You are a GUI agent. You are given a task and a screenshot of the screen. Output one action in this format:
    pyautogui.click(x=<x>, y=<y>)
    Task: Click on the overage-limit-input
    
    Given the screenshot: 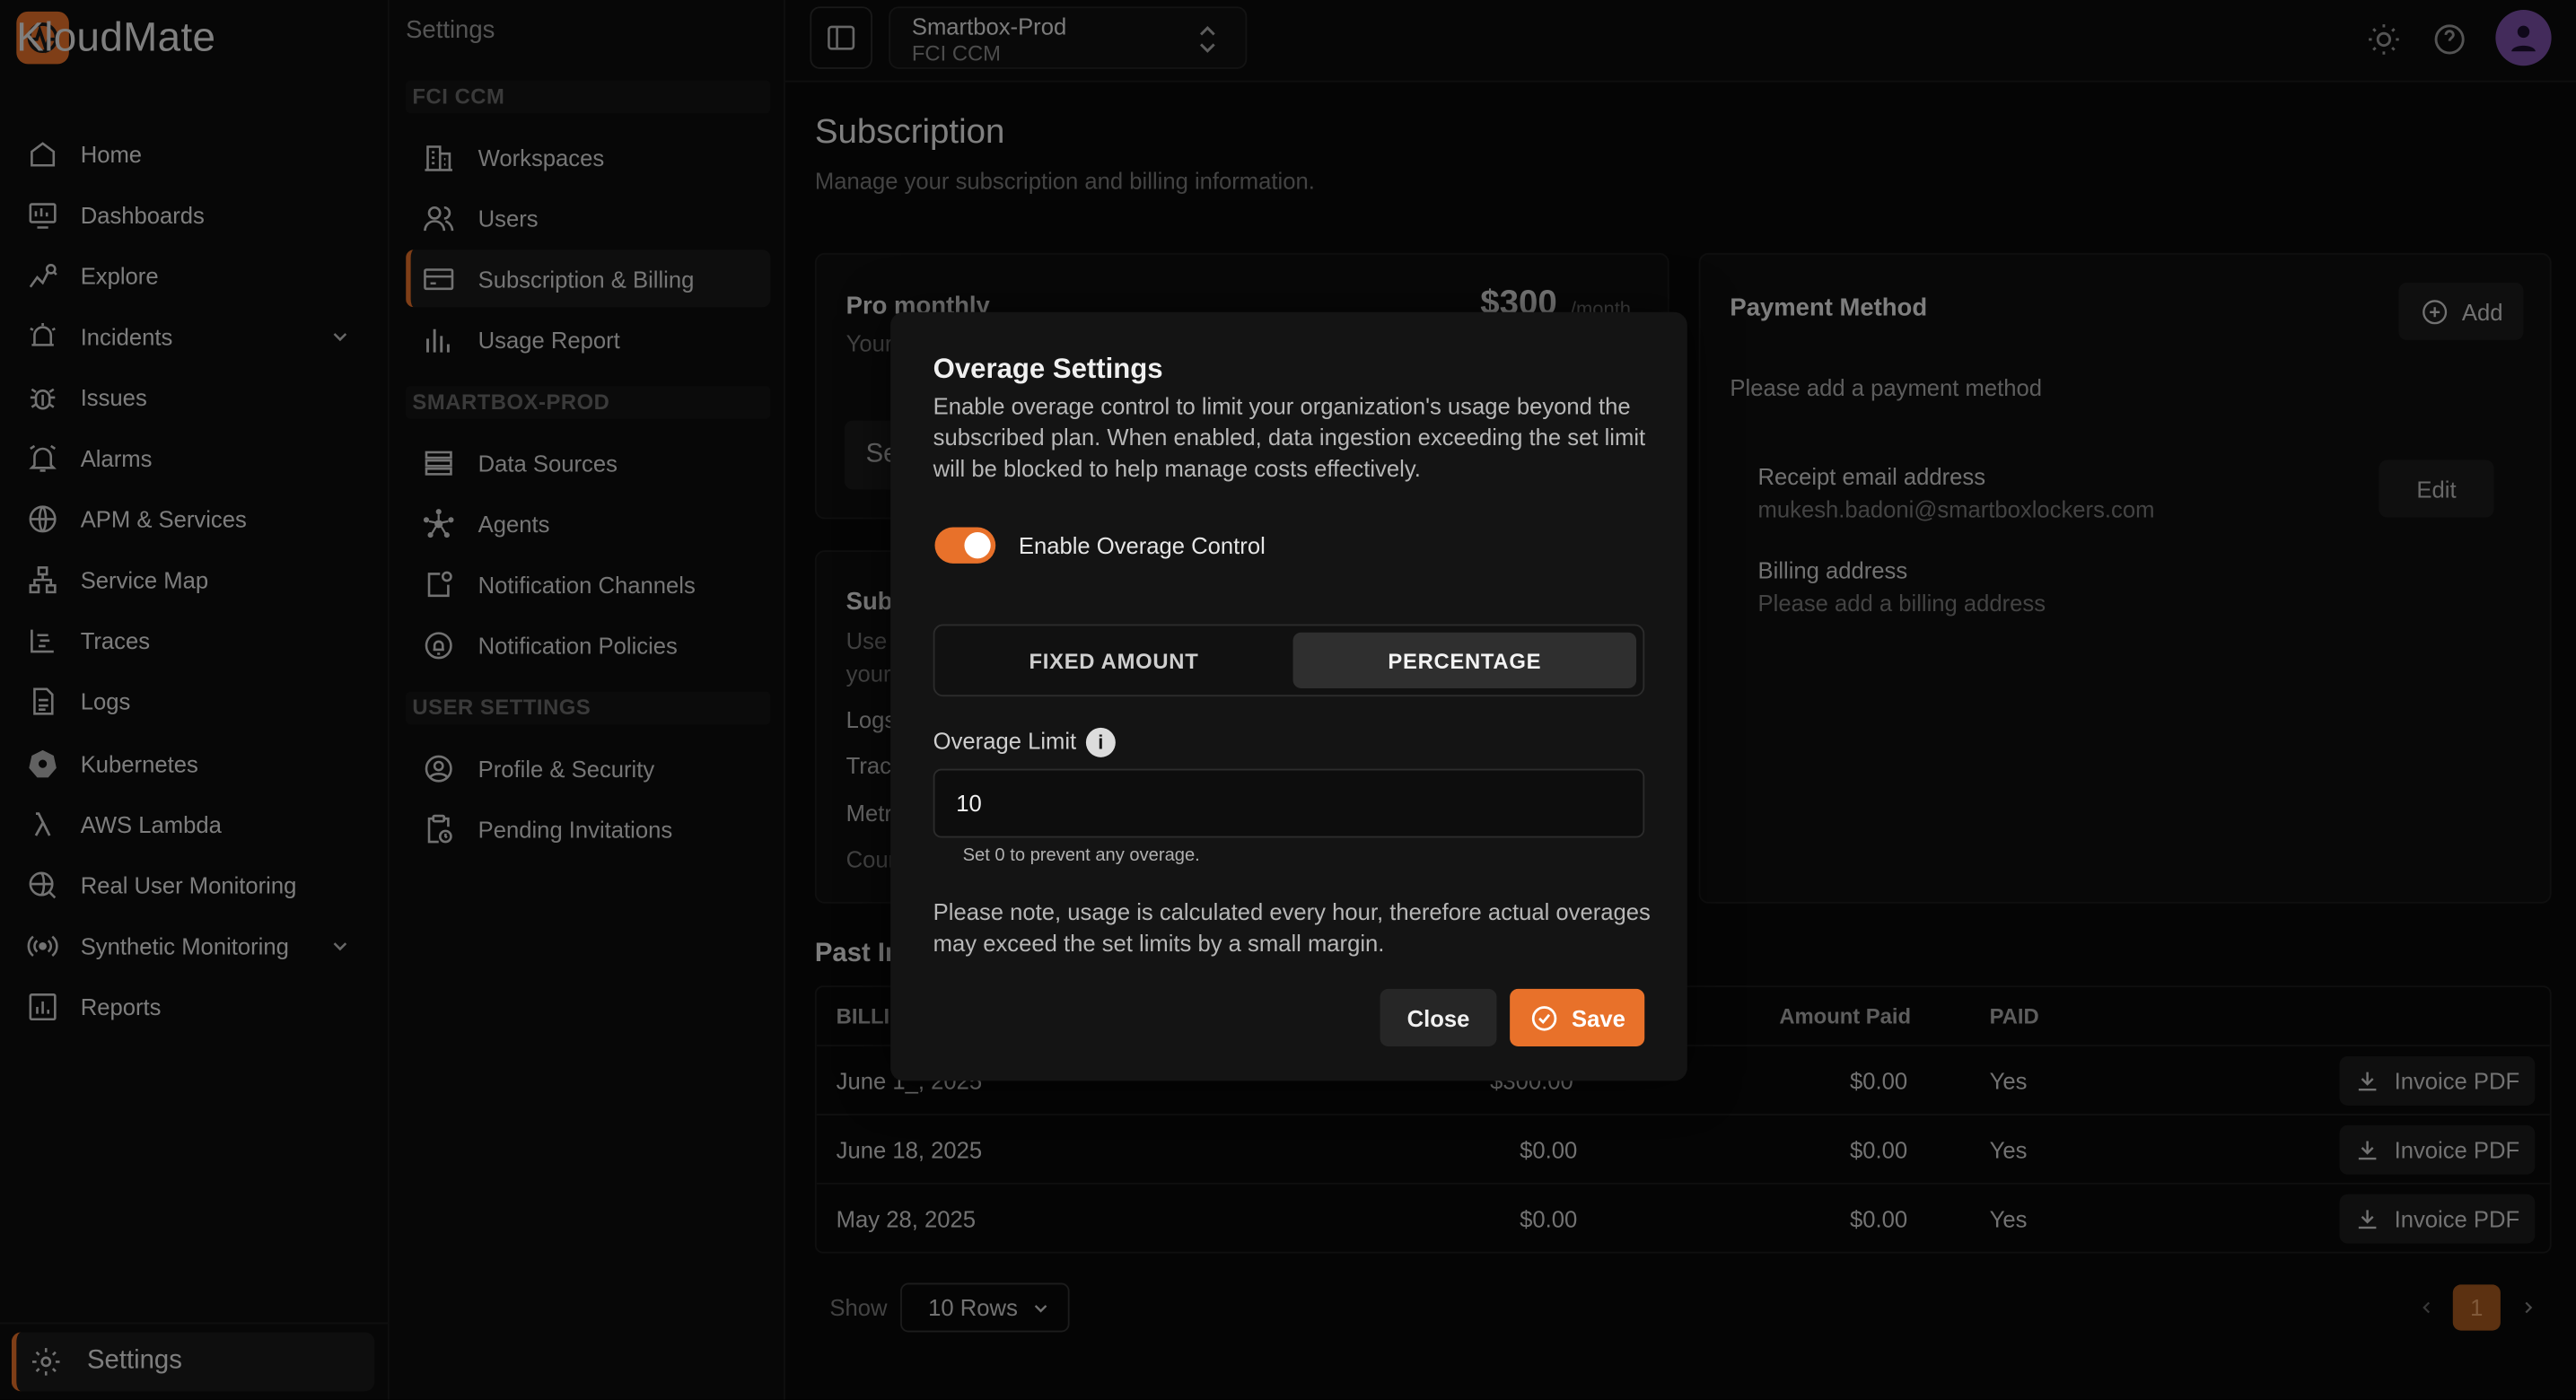 What is the action you would take?
    pyautogui.click(x=1289, y=803)
    